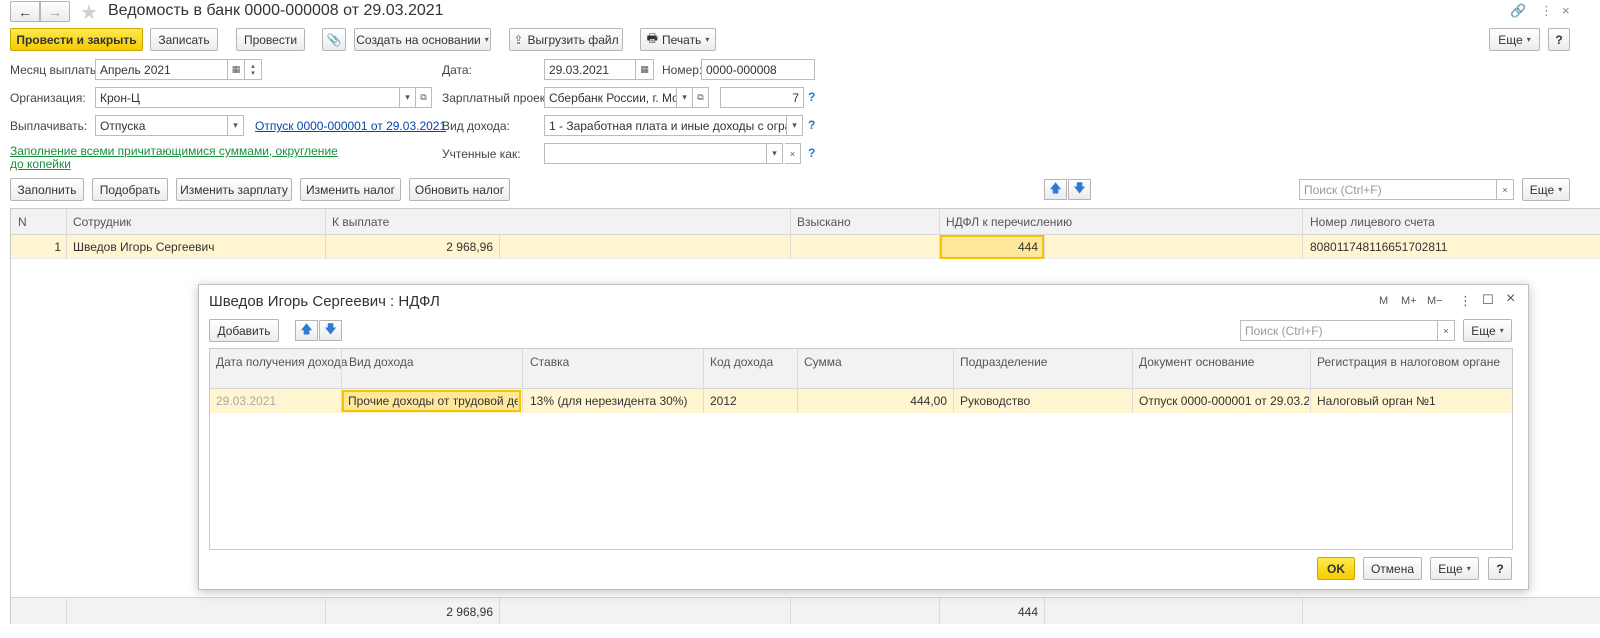 This screenshot has width=1600, height=638. I want to click on dialog-move-down-button: 🡇, so click(330, 330).